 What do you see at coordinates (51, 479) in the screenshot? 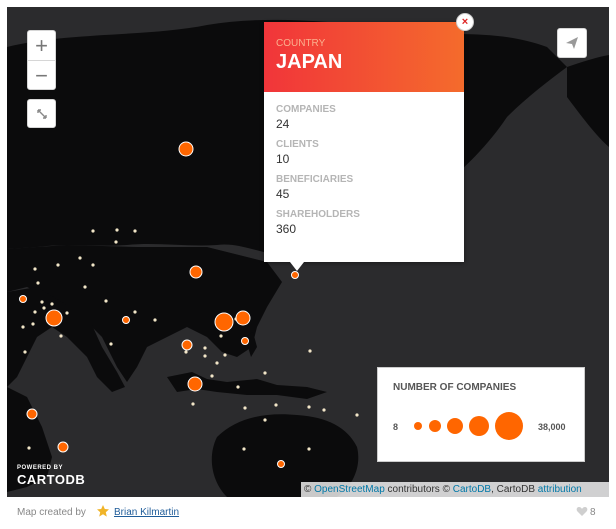
I see `cartodb-wordmark: CARTODB` at bounding box center [51, 479].